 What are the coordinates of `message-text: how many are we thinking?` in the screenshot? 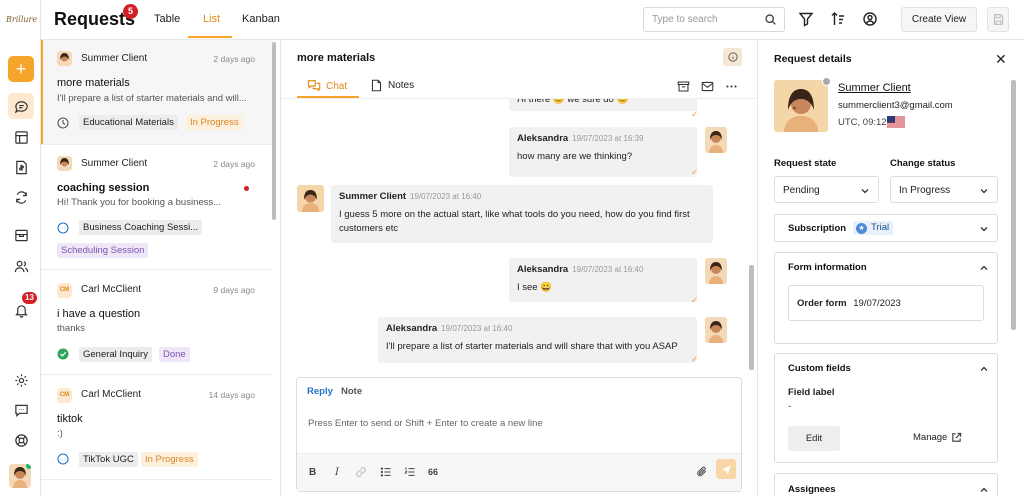 It's located at (575, 156).